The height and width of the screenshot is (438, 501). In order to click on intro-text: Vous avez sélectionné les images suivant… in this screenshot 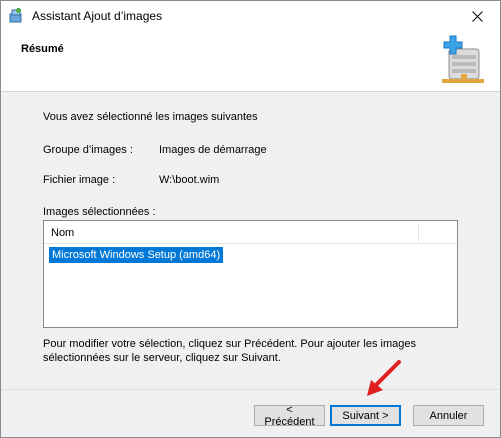, I will do `click(150, 117)`.